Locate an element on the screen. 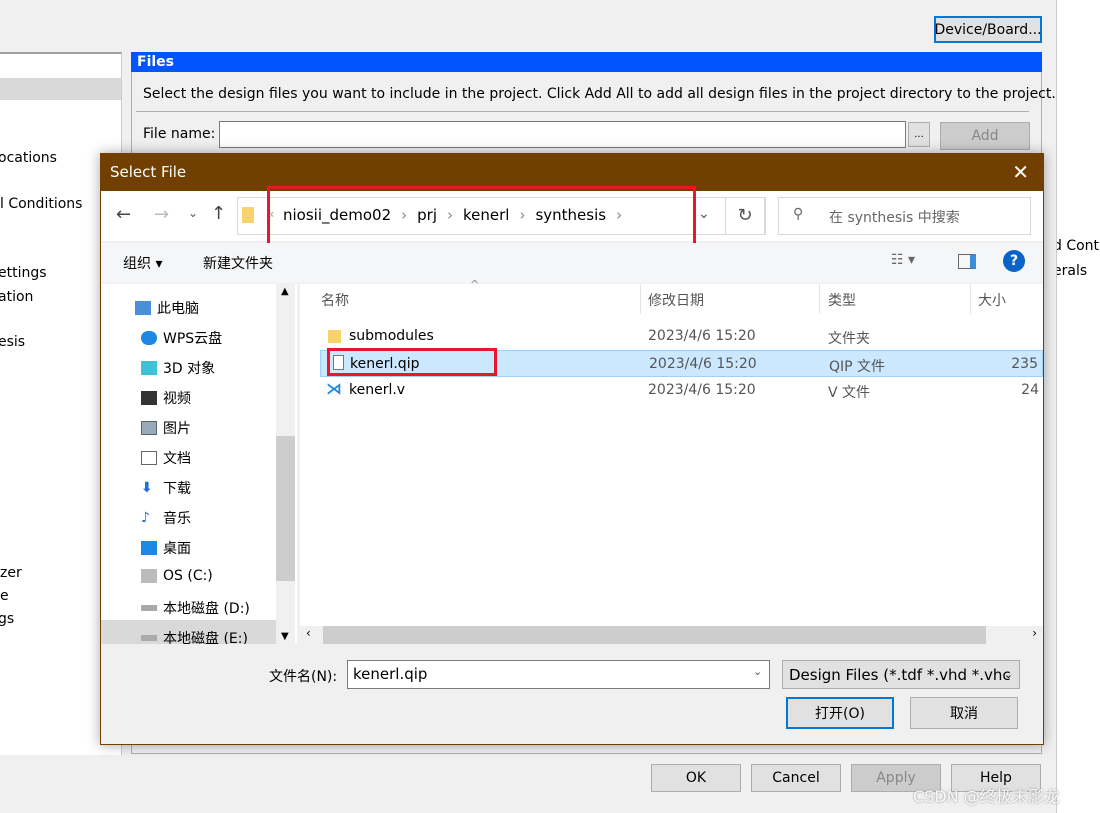 This screenshot has width=1100, height=813. pictures-icon is located at coordinates (149, 428).